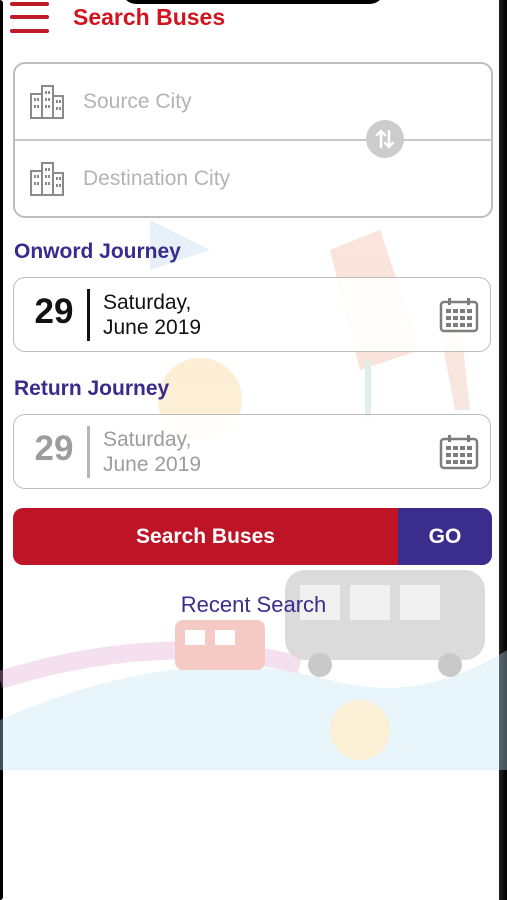 This screenshot has height=900, width=507. What do you see at coordinates (152, 327) in the screenshot?
I see `onward-month-year: June 2019` at bounding box center [152, 327].